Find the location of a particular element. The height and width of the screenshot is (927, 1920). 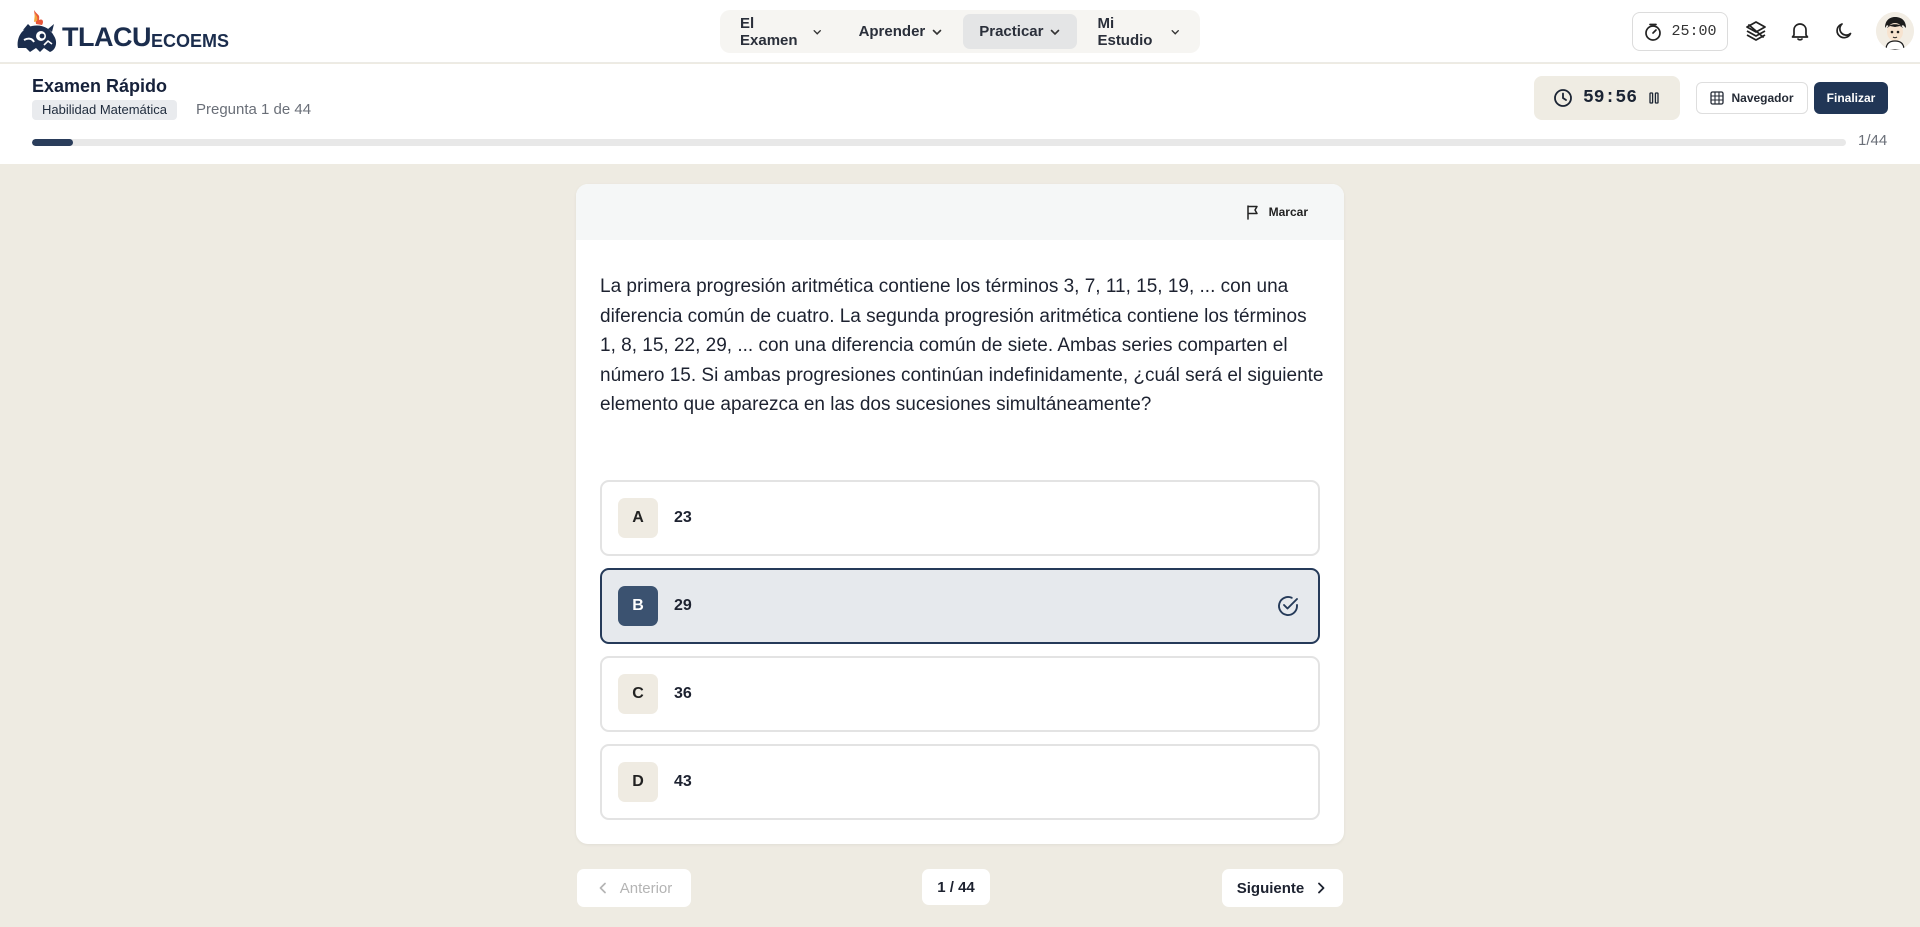

mark-label: Marcar is located at coordinates (1288, 212).